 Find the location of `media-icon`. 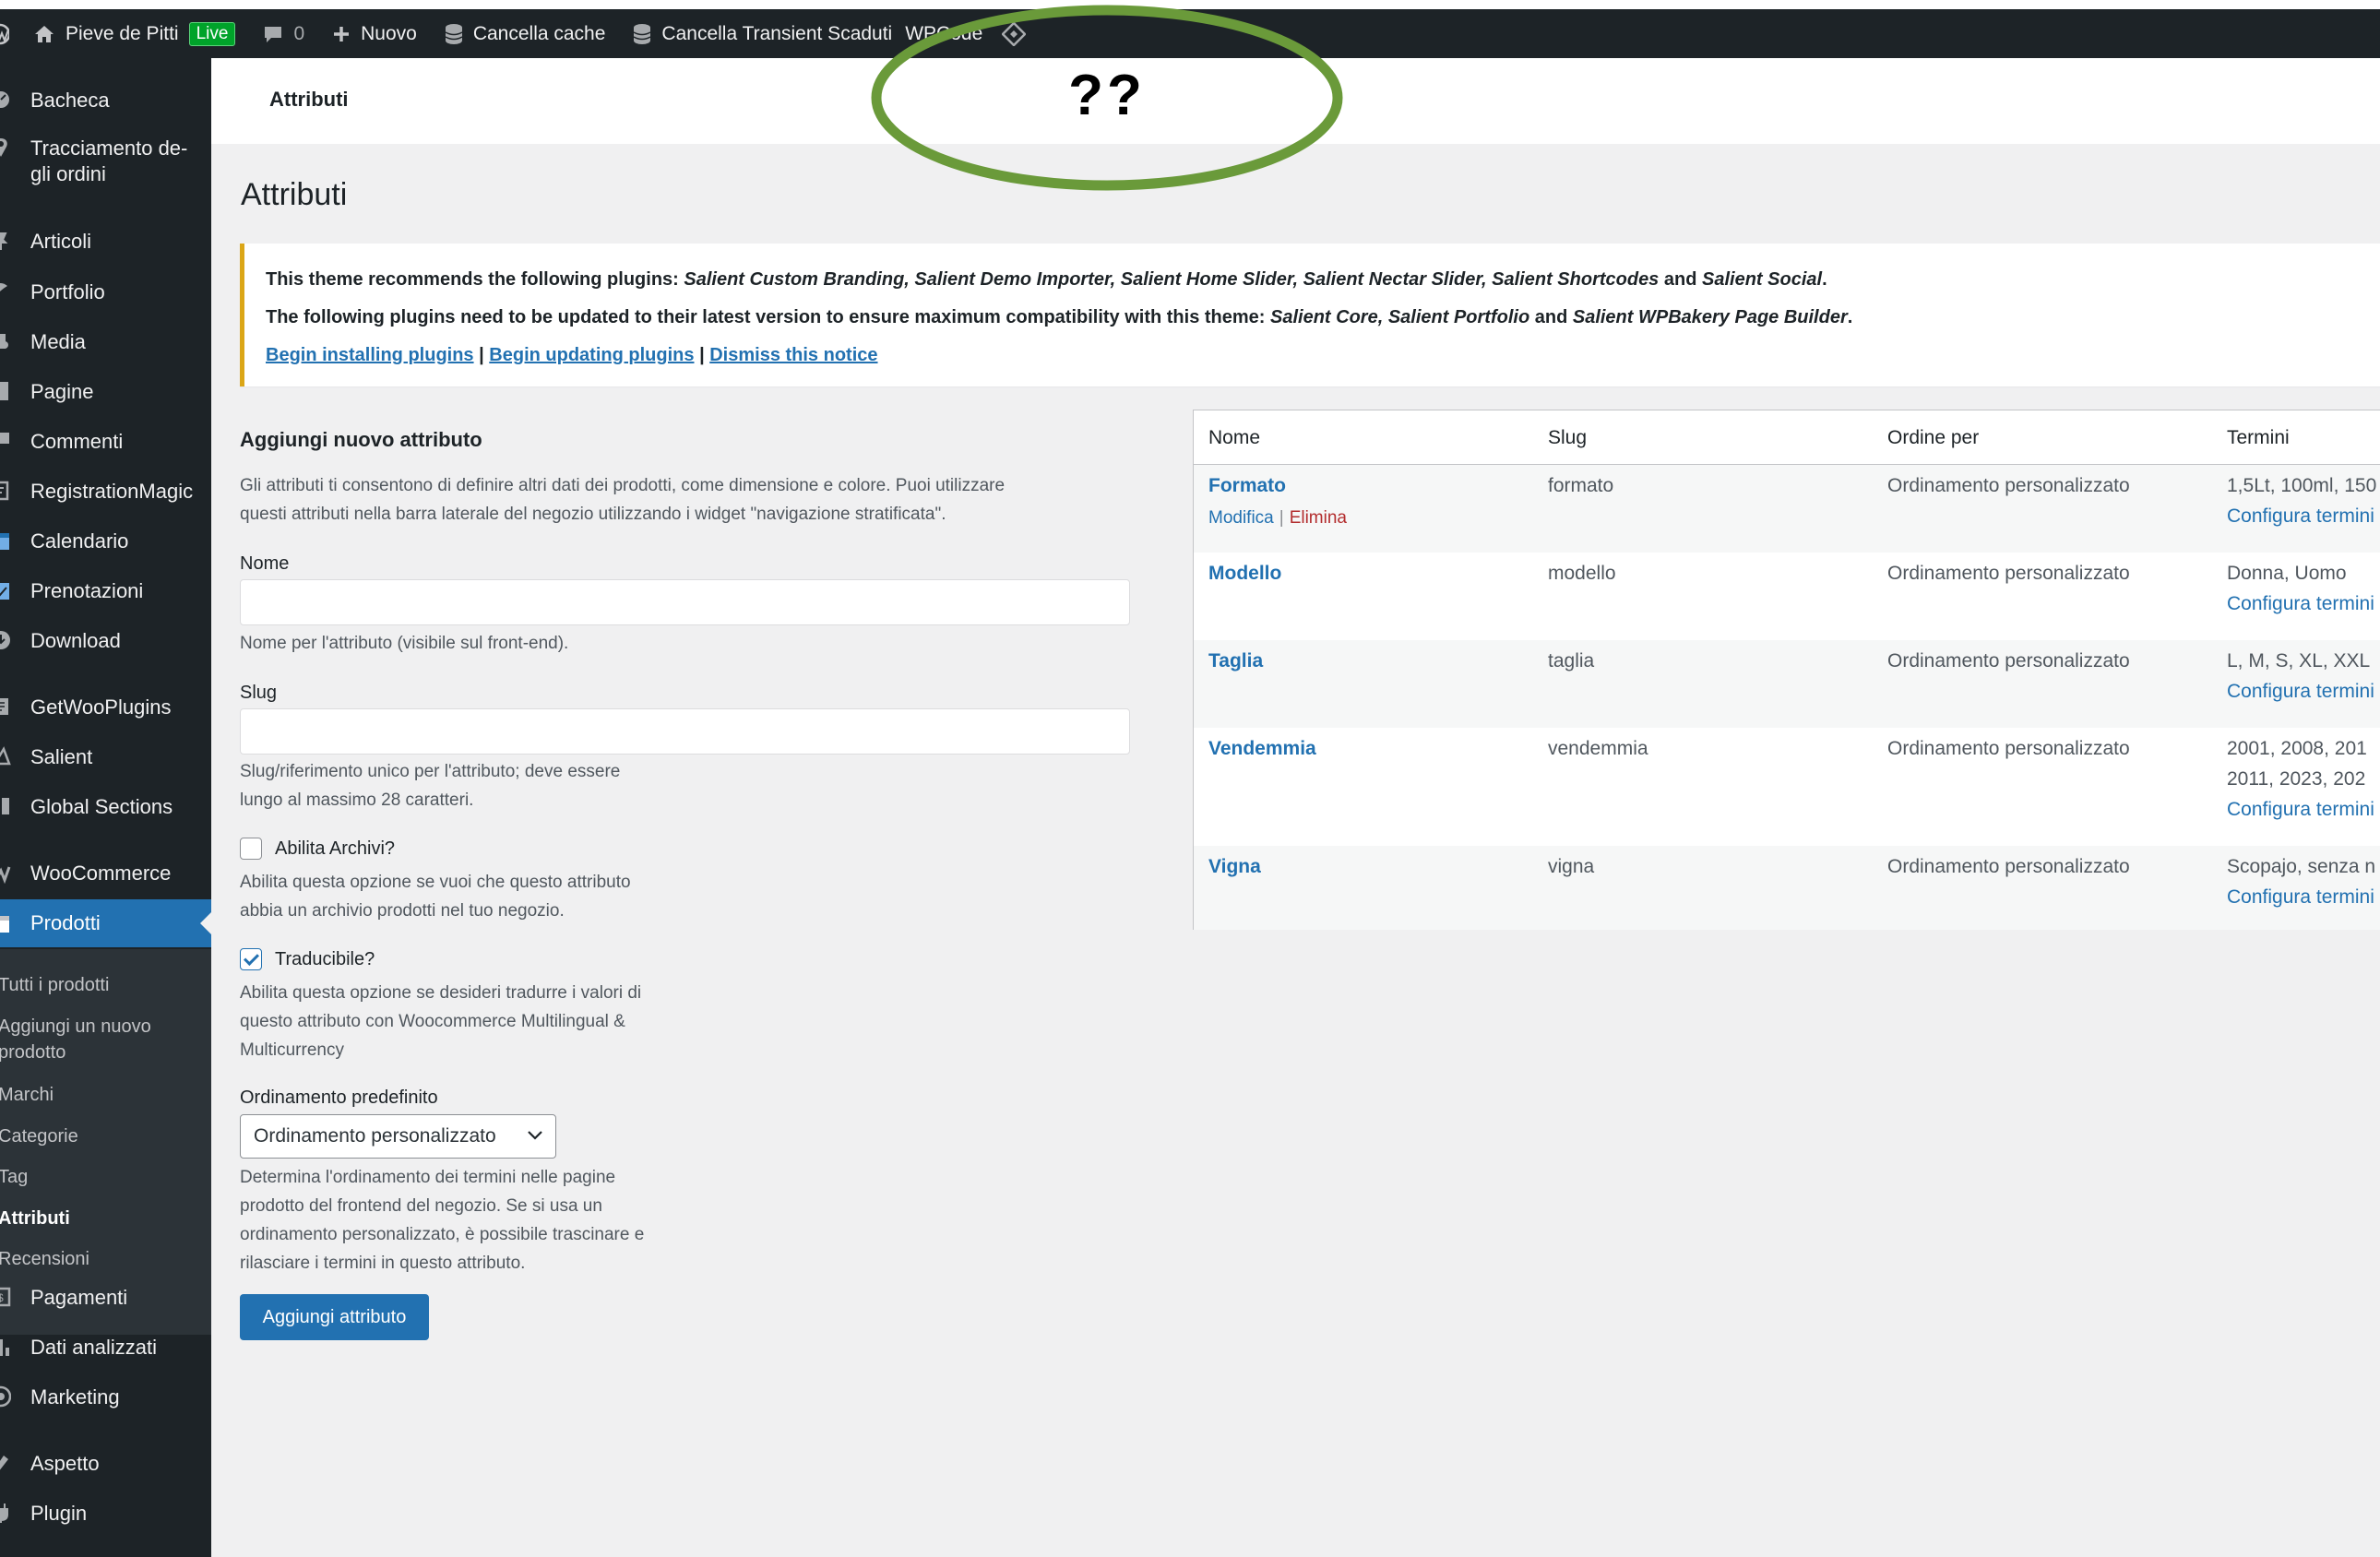

media-icon is located at coordinates (4, 341).